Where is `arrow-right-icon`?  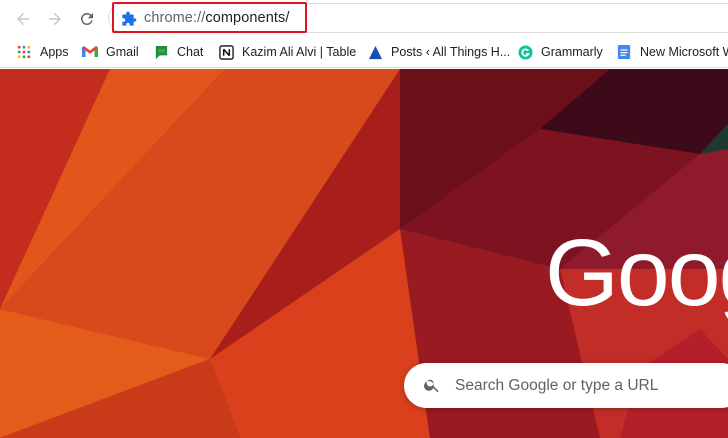 arrow-right-icon is located at coordinates (55, 19).